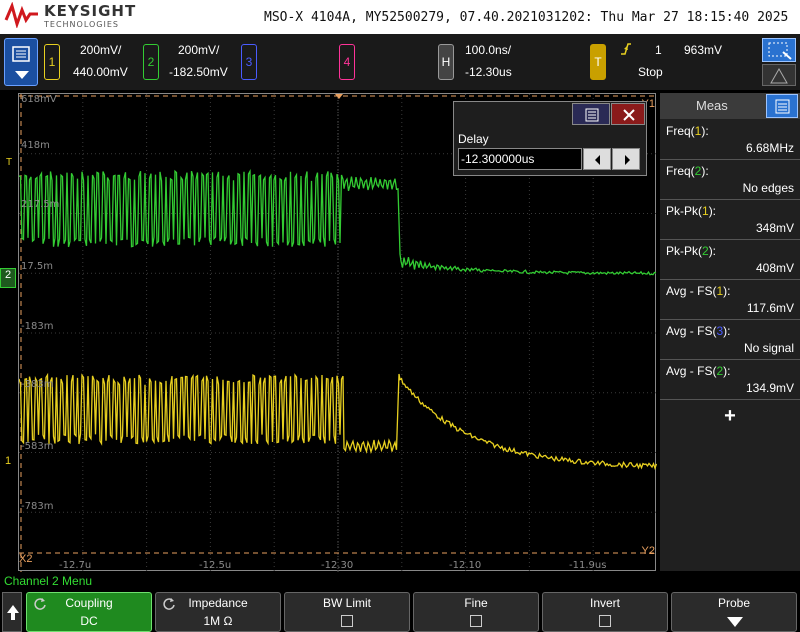 The height and width of the screenshot is (632, 800). I want to click on meas-item-value: No signal, so click(768, 348).